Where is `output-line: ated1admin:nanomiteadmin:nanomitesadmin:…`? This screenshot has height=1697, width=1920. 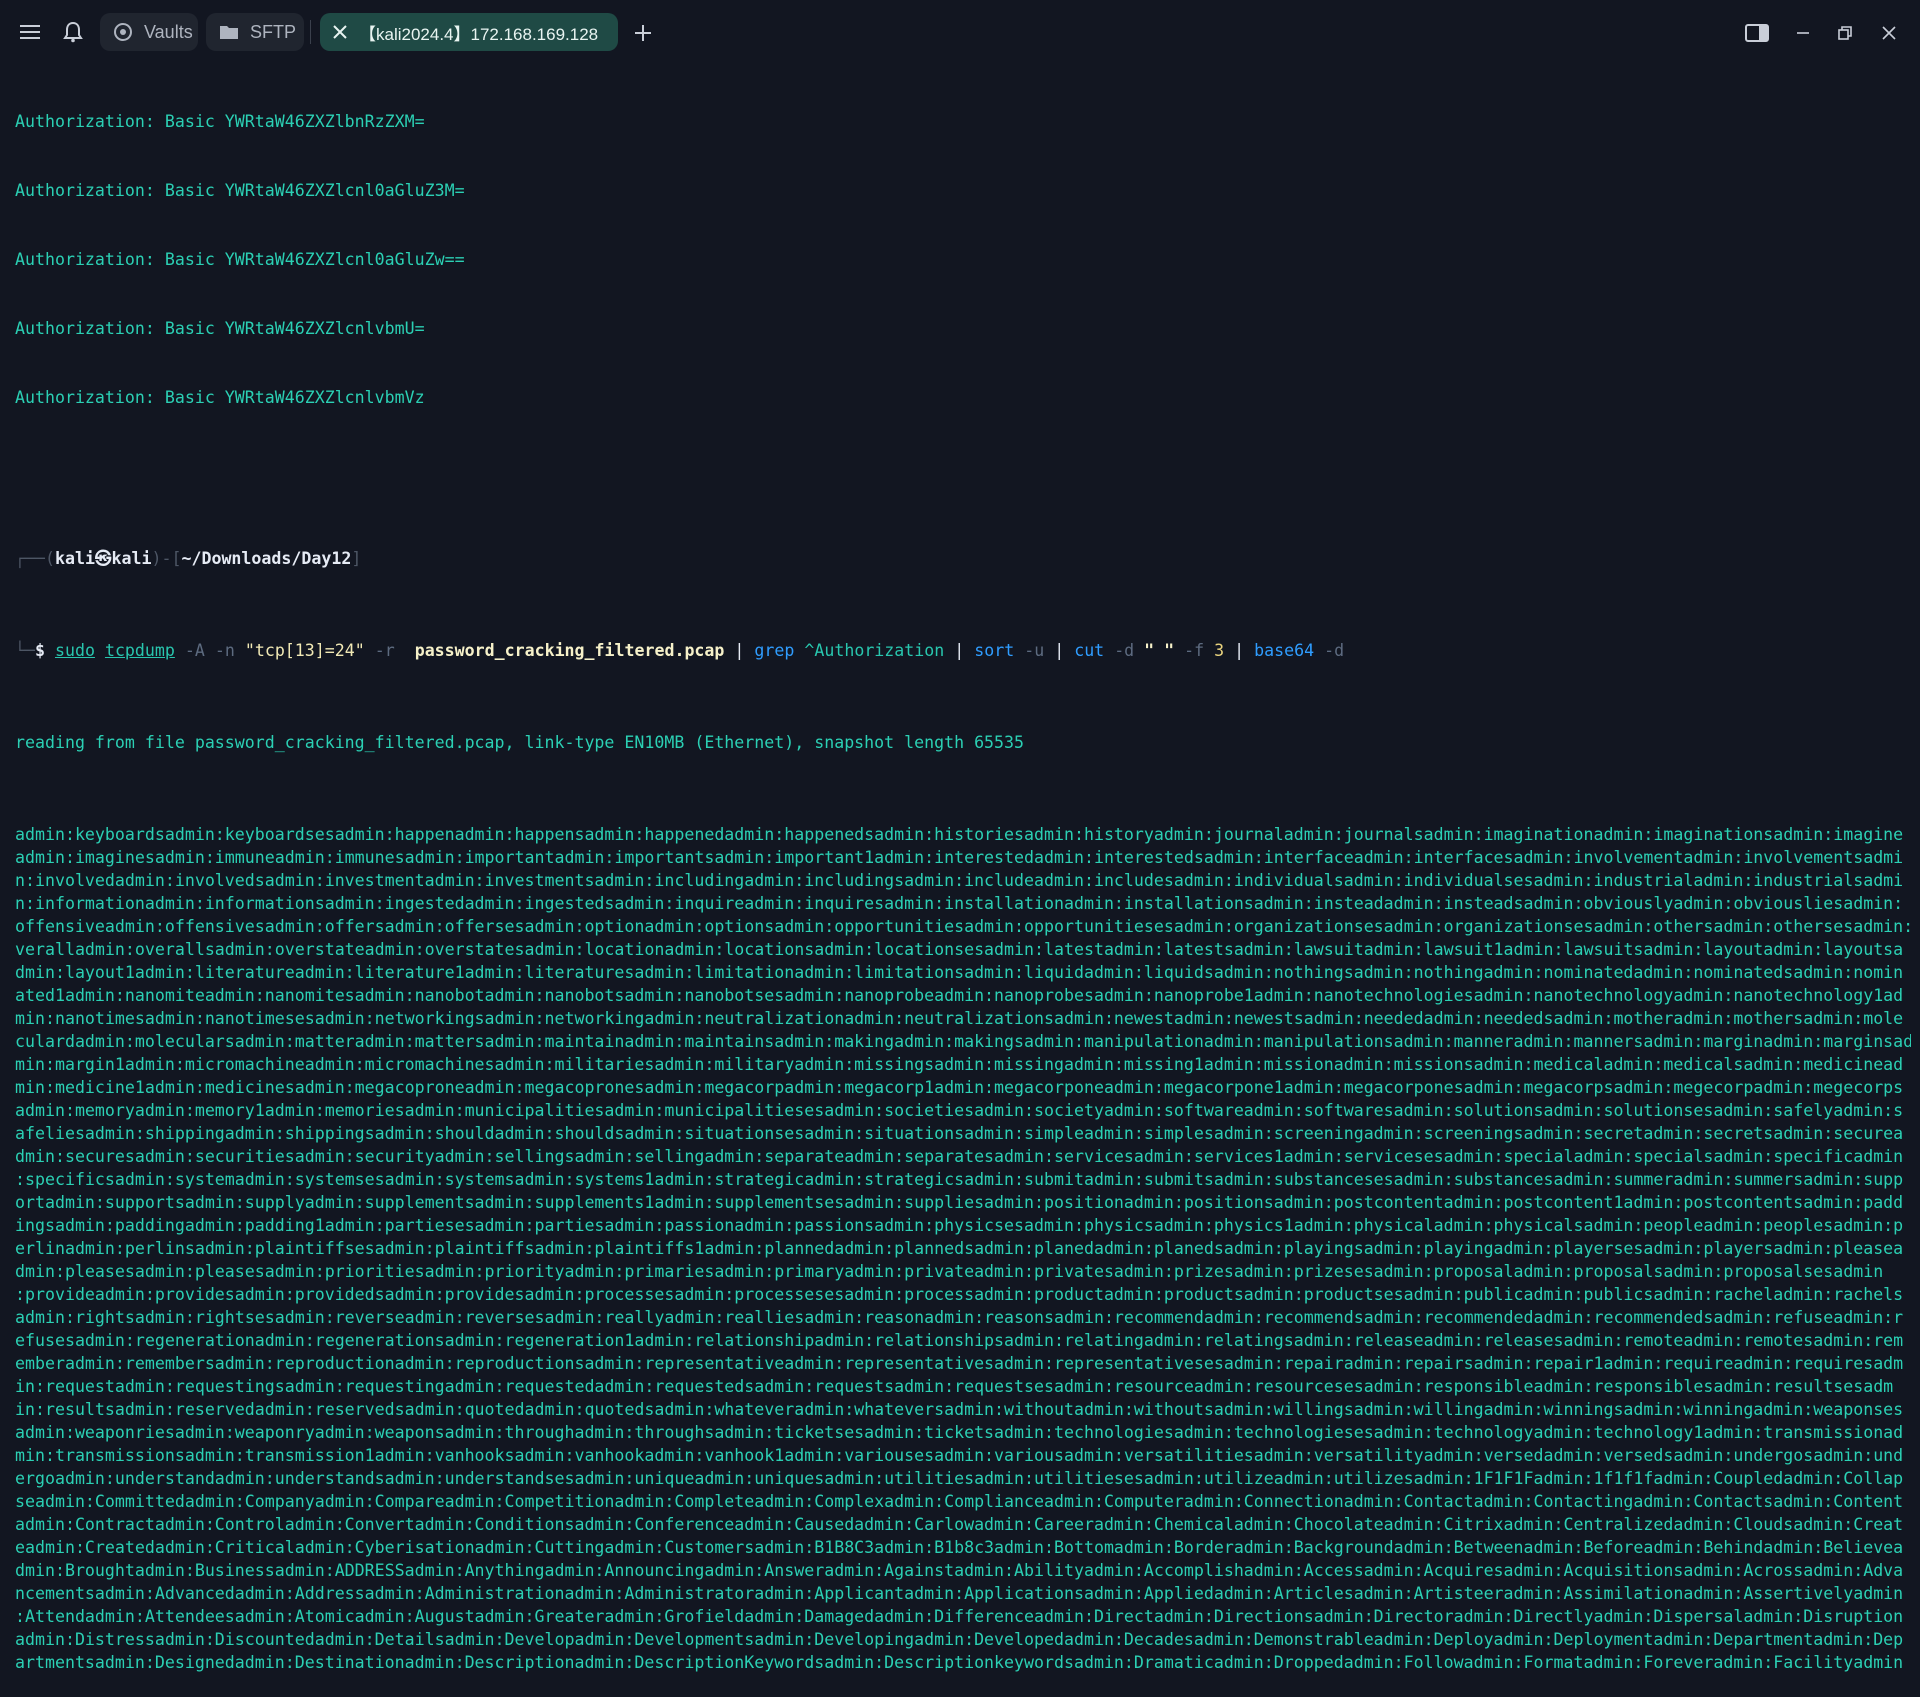 output-line: ated1admin:nanomiteadmin:nanomitesadmin:… is located at coordinates (959, 995).